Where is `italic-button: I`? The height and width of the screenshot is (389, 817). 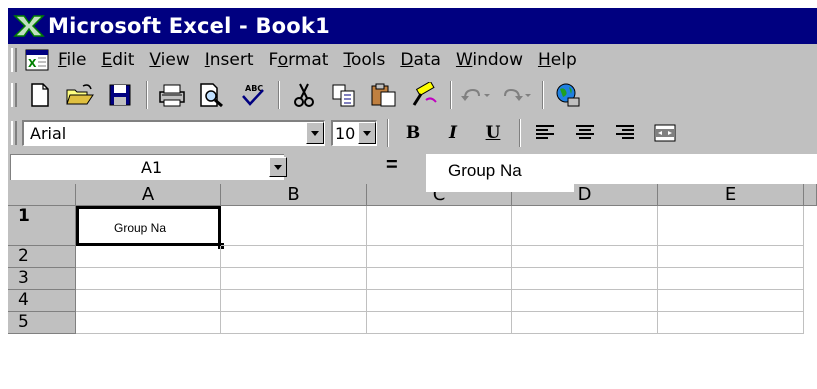 italic-button: I is located at coordinates (453, 133).